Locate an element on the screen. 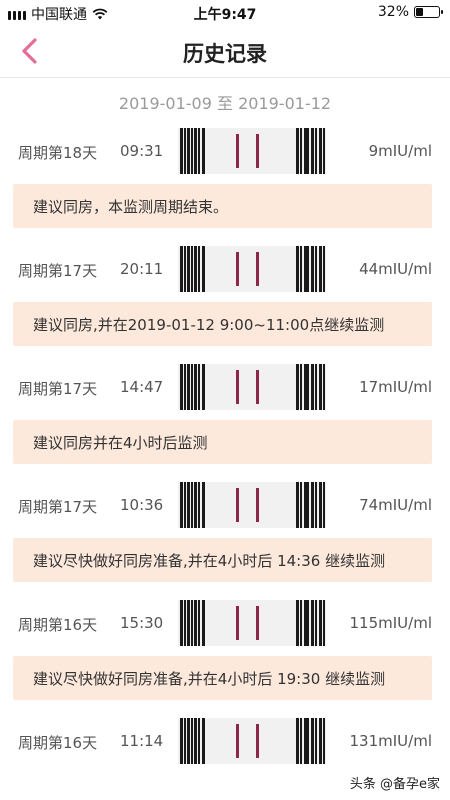 The image size is (450, 800). advice-banner: 建议尽快做好同房准备,并在4小时后 19:30 继续监测 is located at coordinates (222, 678).